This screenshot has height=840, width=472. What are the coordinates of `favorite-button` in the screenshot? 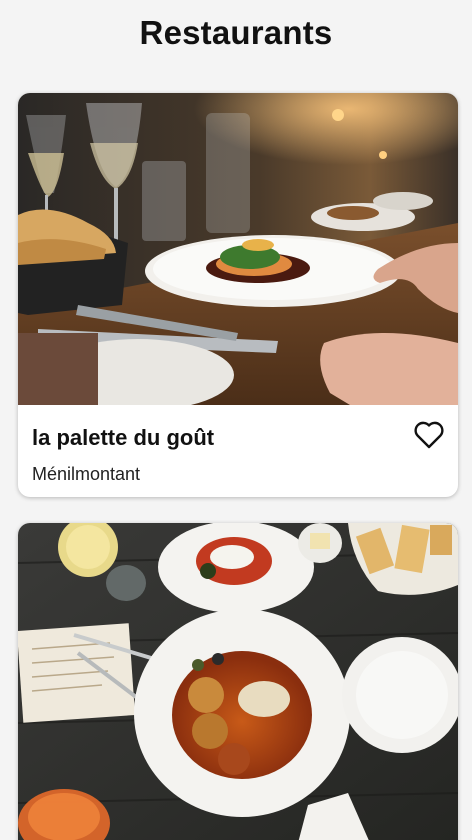 It's located at (429, 435).